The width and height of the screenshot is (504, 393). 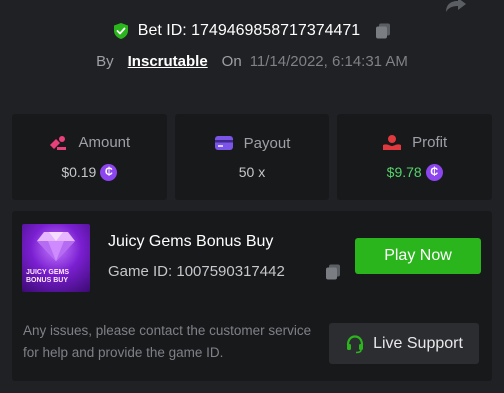 What do you see at coordinates (196, 271) in the screenshot?
I see `game-id: Game ID: 1007590317442` at bounding box center [196, 271].